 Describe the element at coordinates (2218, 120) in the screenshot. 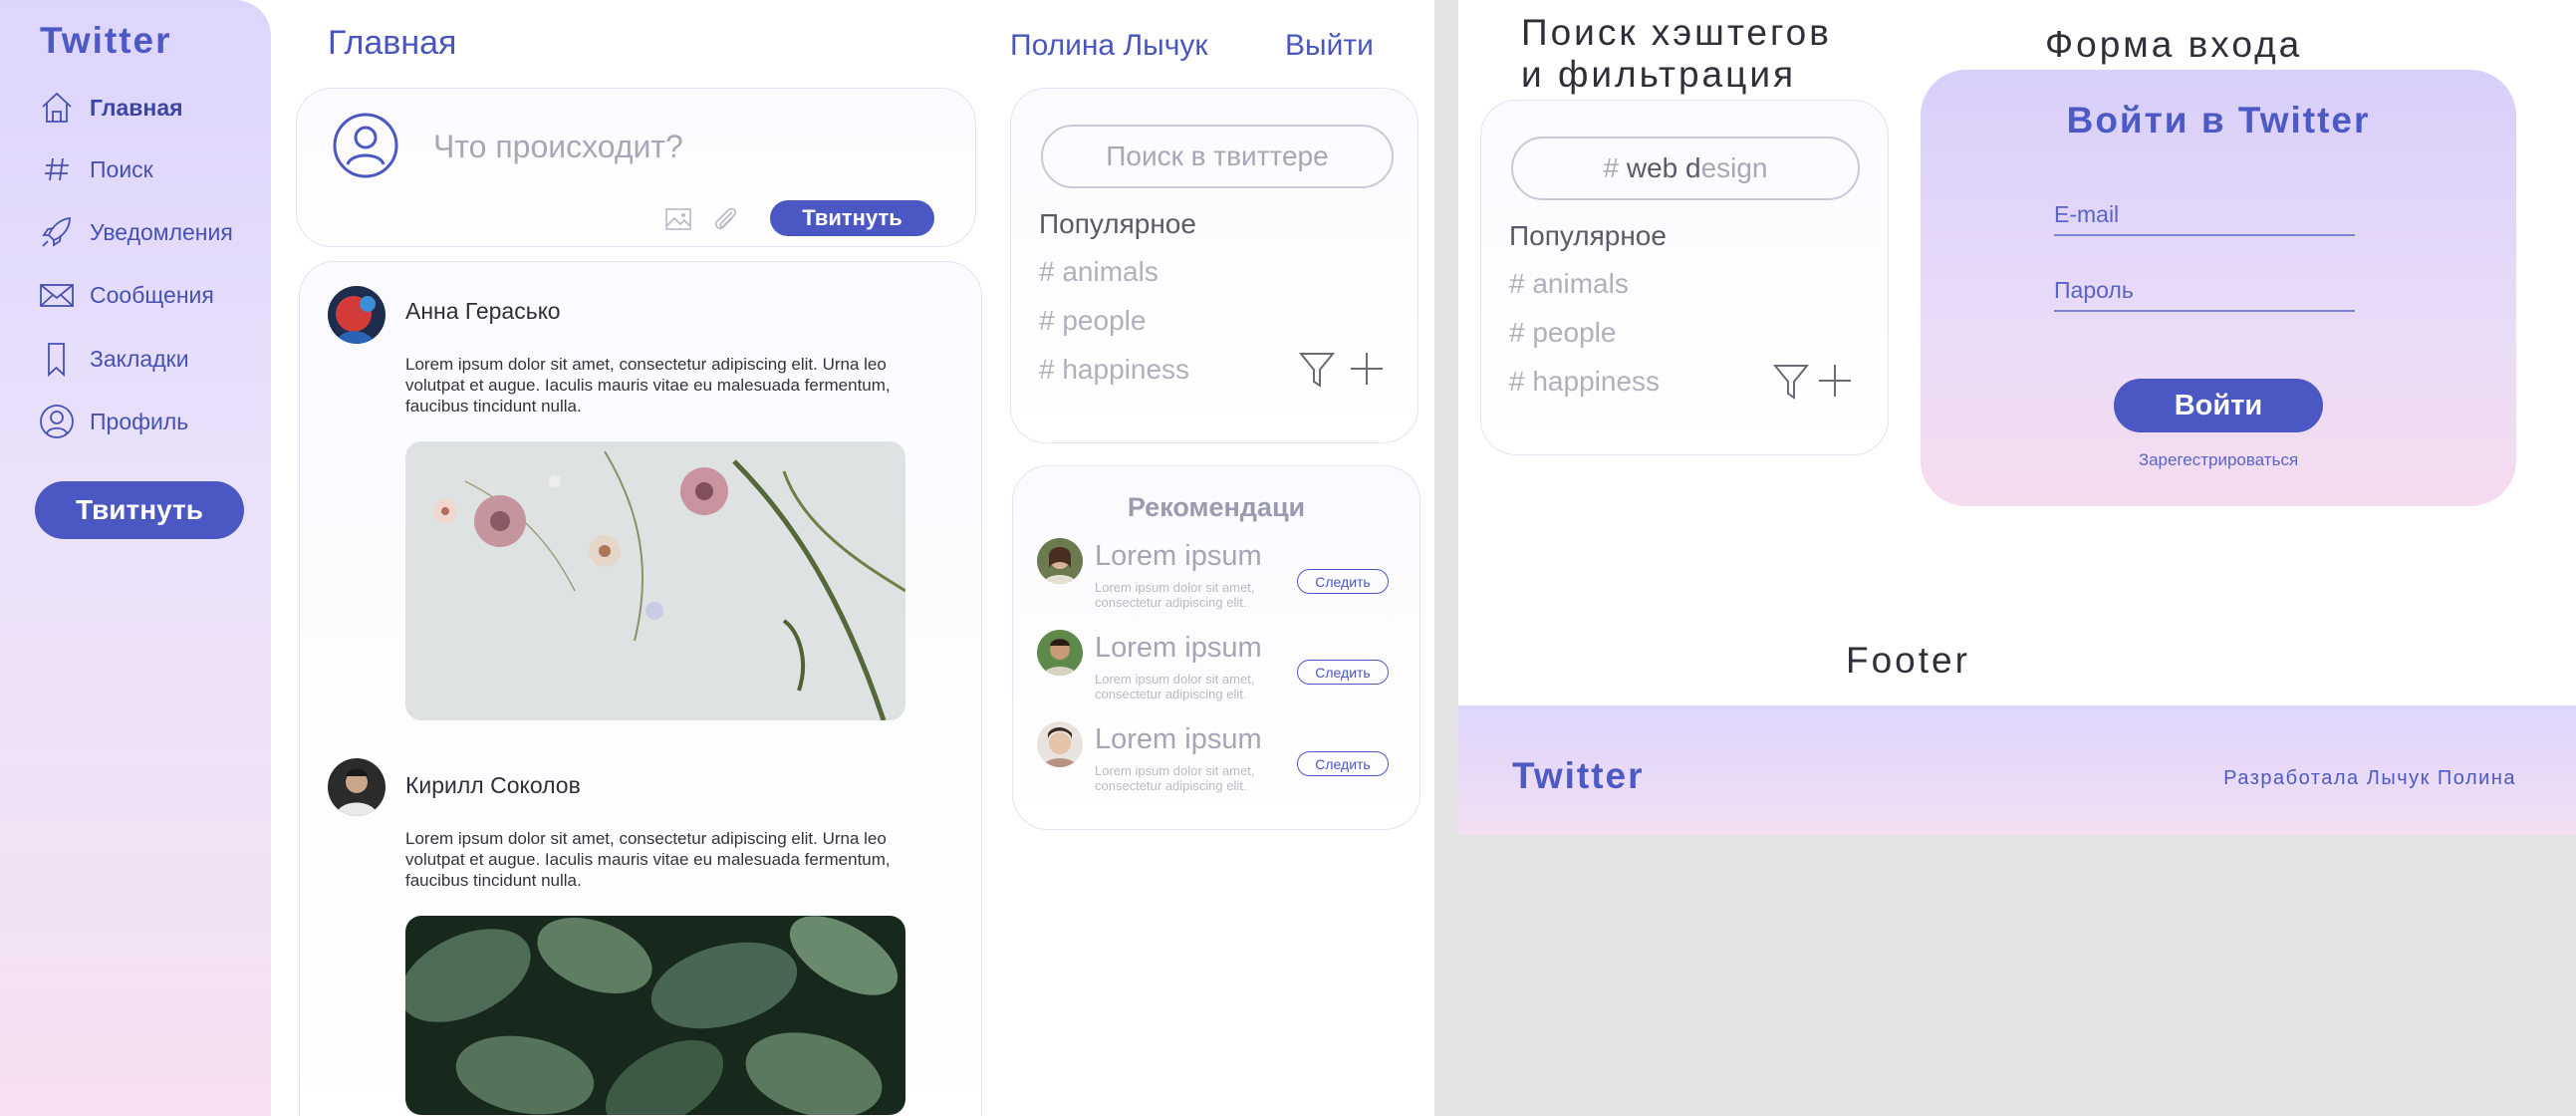

I see `login-title: Войти в Twitter` at that location.